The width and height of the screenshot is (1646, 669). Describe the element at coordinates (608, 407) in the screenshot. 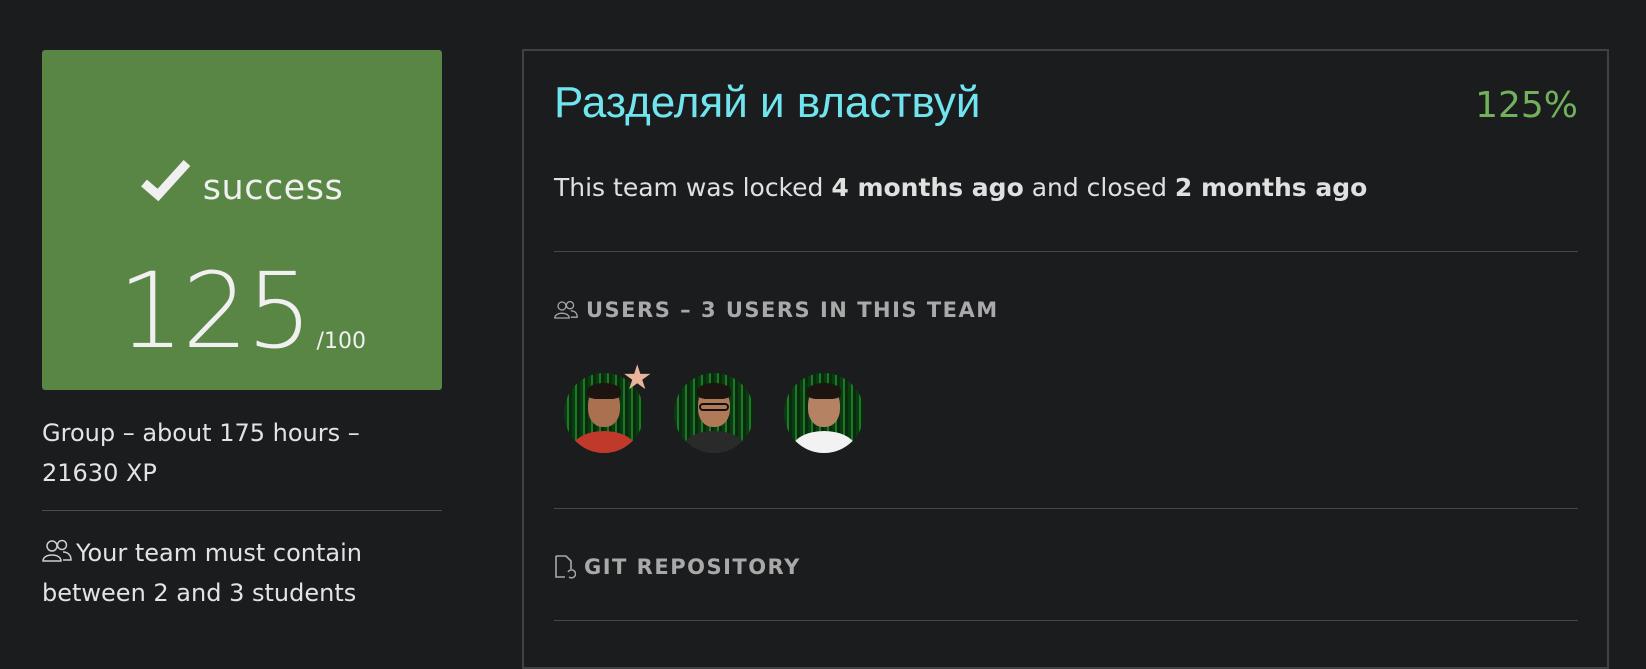

I see `avatar-leader: ★` at that location.